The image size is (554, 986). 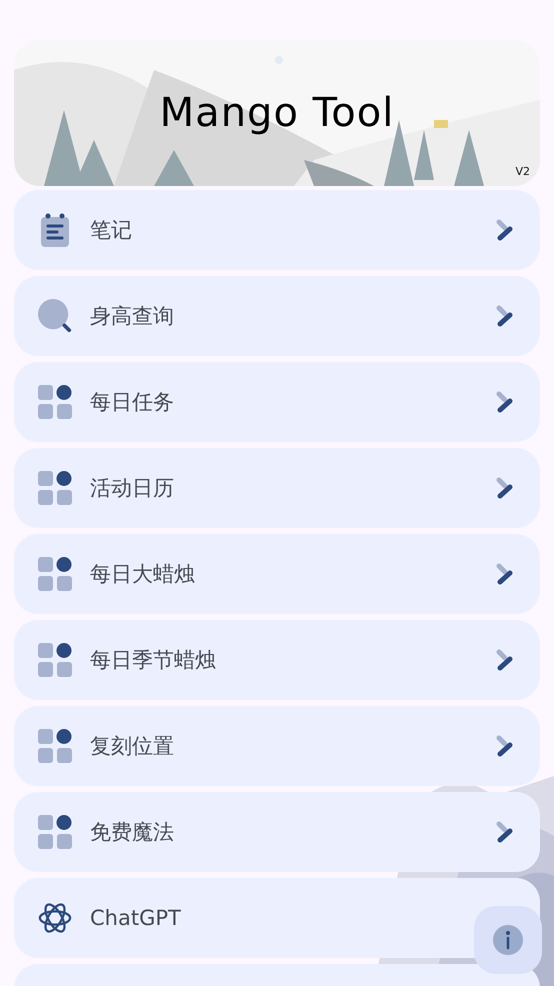 I want to click on notebook-icon, so click(x=55, y=230).